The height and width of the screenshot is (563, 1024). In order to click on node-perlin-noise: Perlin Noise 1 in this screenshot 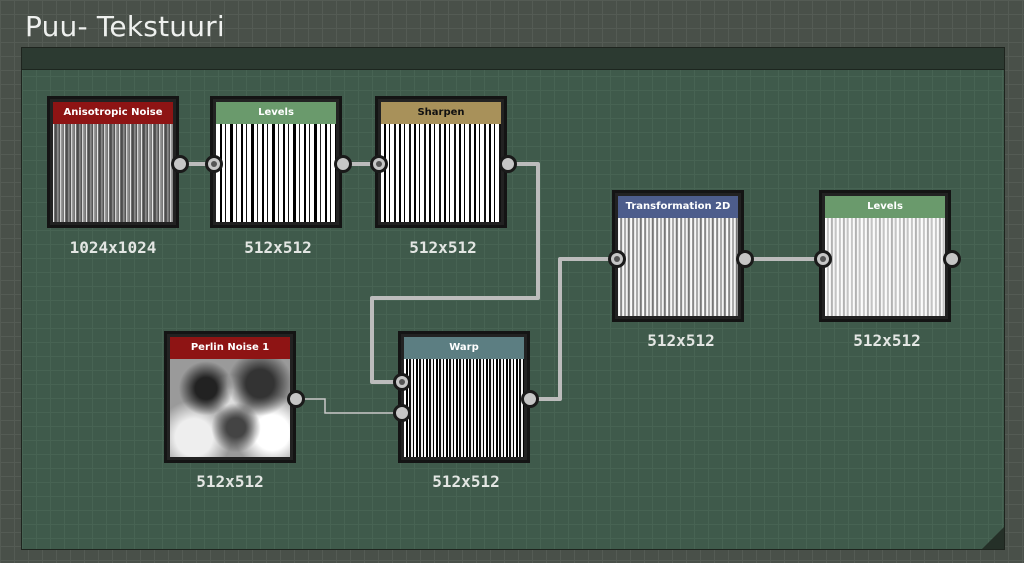, I will do `click(230, 397)`.